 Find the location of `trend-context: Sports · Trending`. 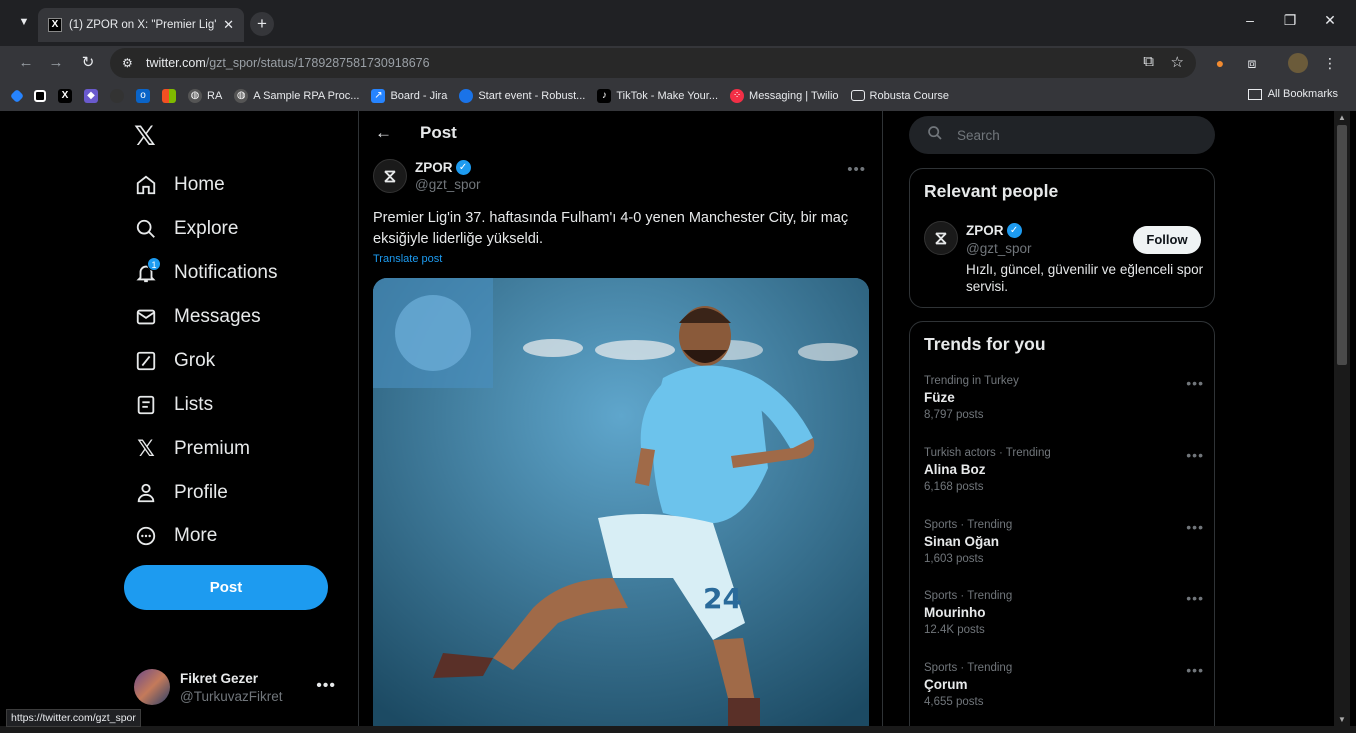

trend-context: Sports · Trending is located at coordinates (968, 525).